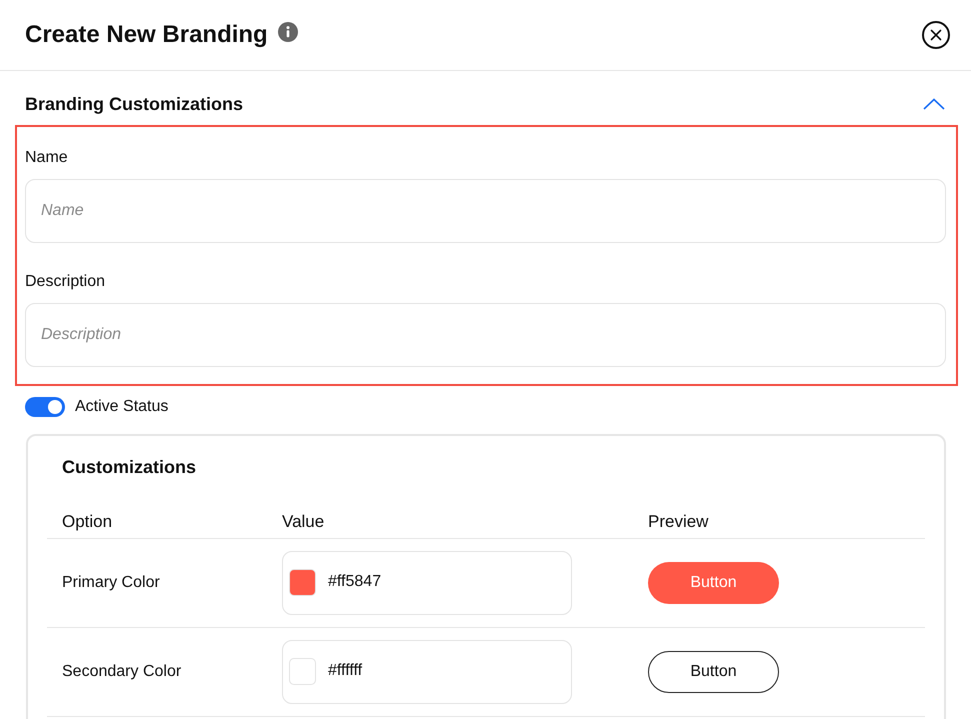 Image resolution: width=971 pixels, height=719 pixels. I want to click on color-value: #ff5847, so click(355, 582).